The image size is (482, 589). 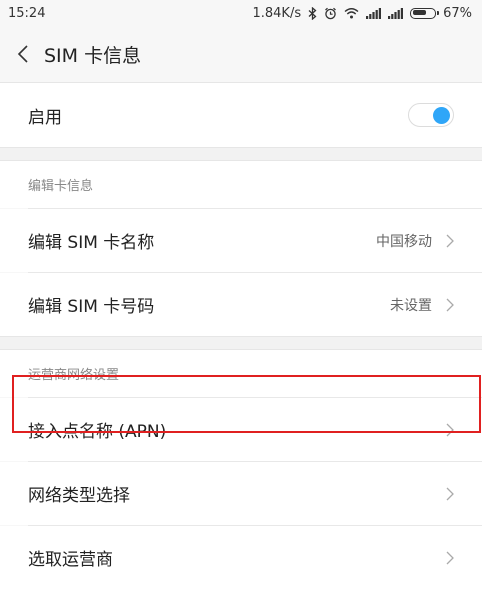 I want to click on select-carrier-row: 选取运营商, so click(x=241, y=557).